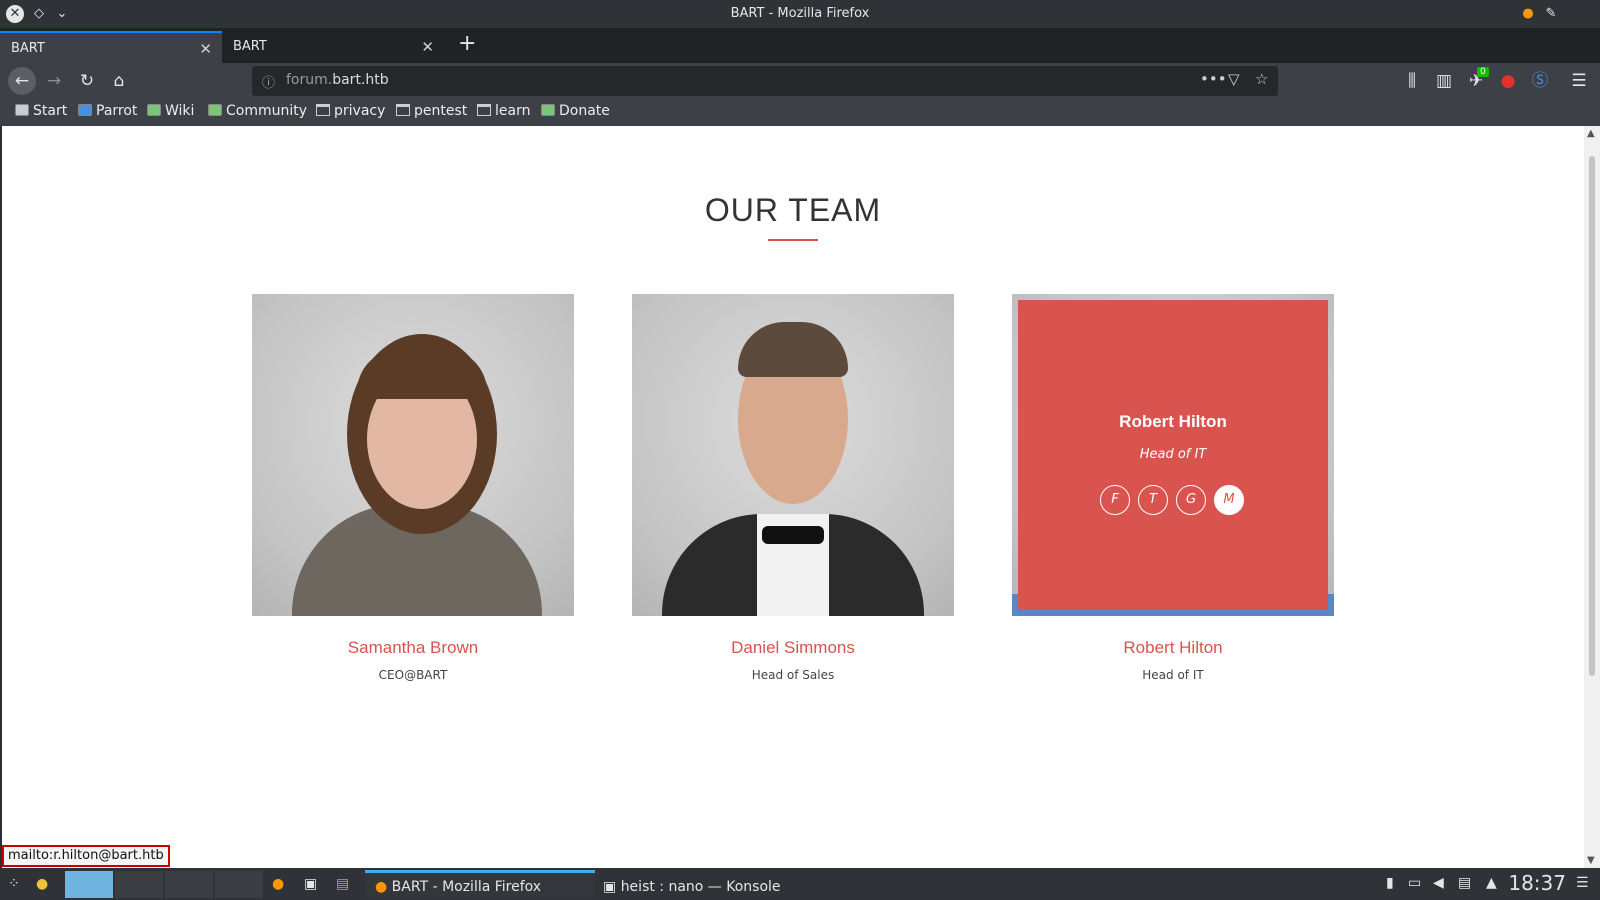  I want to click on url-subdomain: forum., so click(309, 80).